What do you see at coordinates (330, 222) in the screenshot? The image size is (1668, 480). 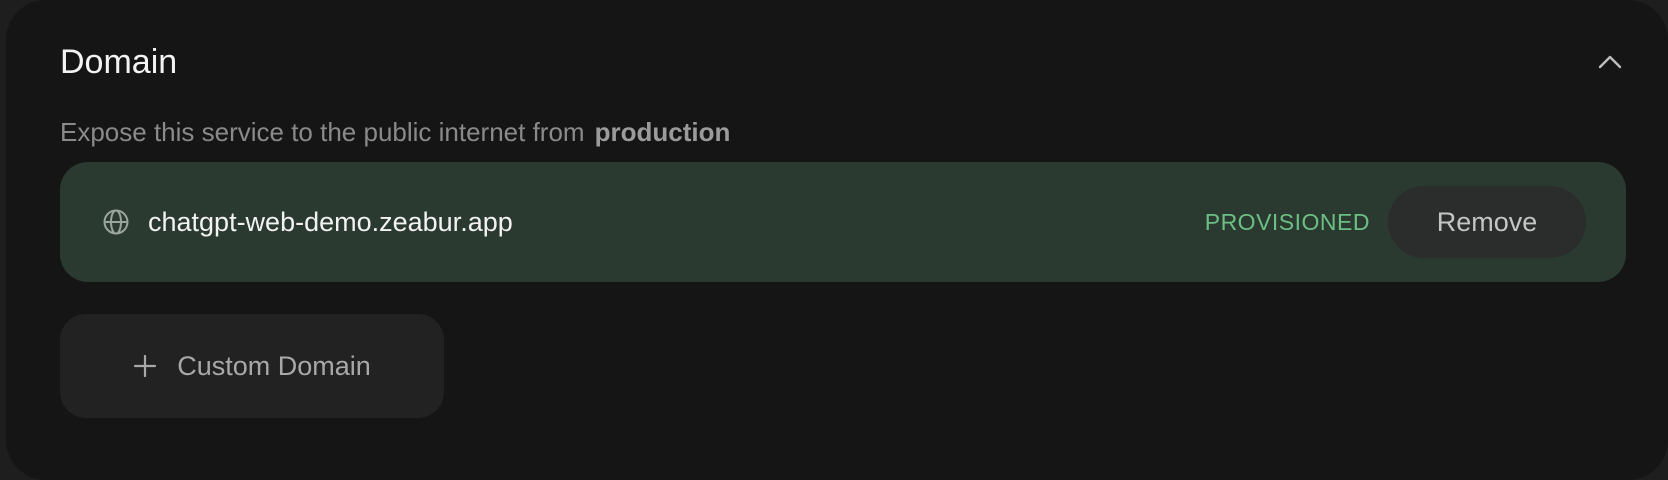 I see `domain-name: chatgpt-web-demo.zeabur.app` at bounding box center [330, 222].